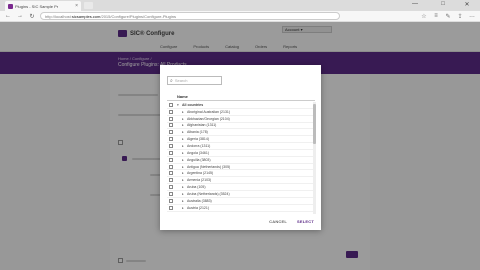 This screenshot has height=270, width=480. I want to click on browser-tab-strip: Plugins - SIC Sample Pr × — □ ✕, so click(240, 5).